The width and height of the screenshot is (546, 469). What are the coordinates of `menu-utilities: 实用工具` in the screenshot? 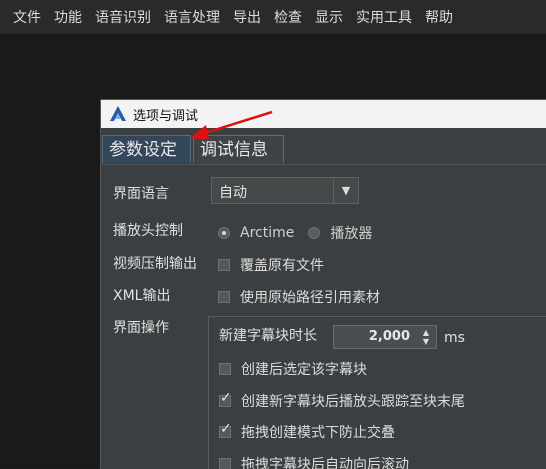 It's located at (384, 17).